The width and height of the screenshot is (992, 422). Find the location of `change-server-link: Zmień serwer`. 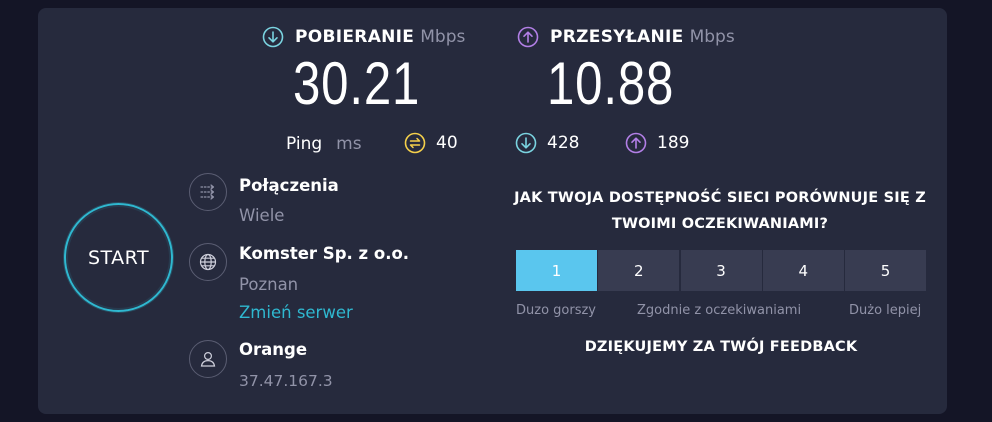

change-server-link: Zmień serwer is located at coordinates (296, 312).